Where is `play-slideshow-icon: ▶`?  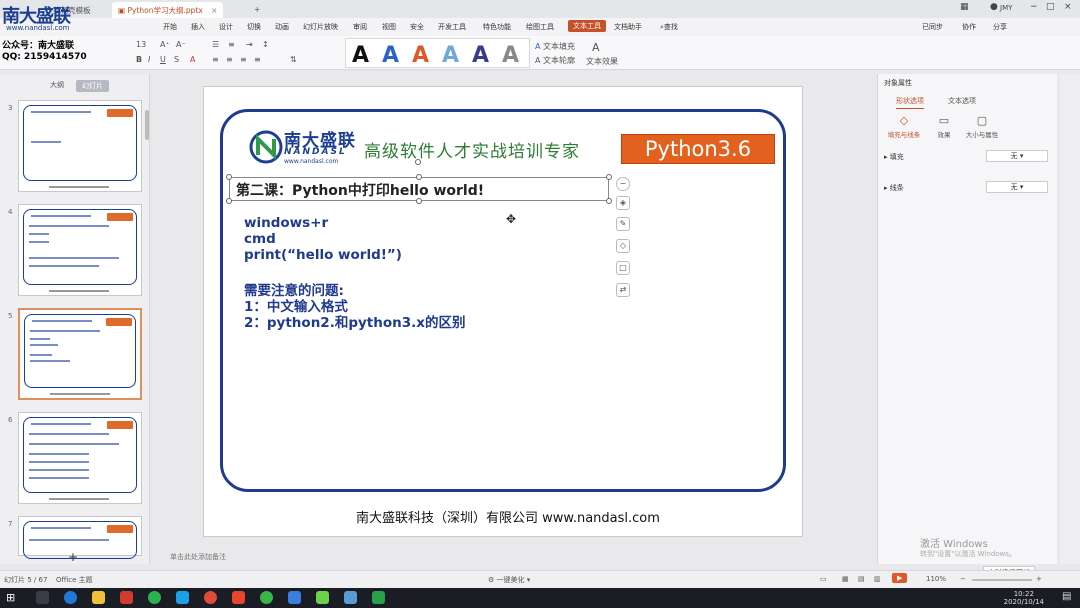
play-slideshow-icon: ▶ is located at coordinates (900, 578).